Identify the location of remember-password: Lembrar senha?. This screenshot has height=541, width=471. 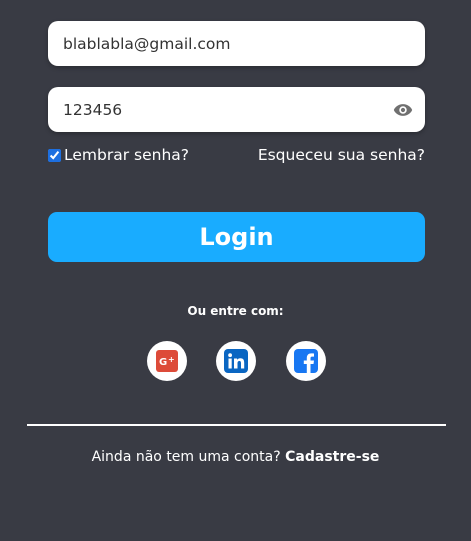
(118, 155).